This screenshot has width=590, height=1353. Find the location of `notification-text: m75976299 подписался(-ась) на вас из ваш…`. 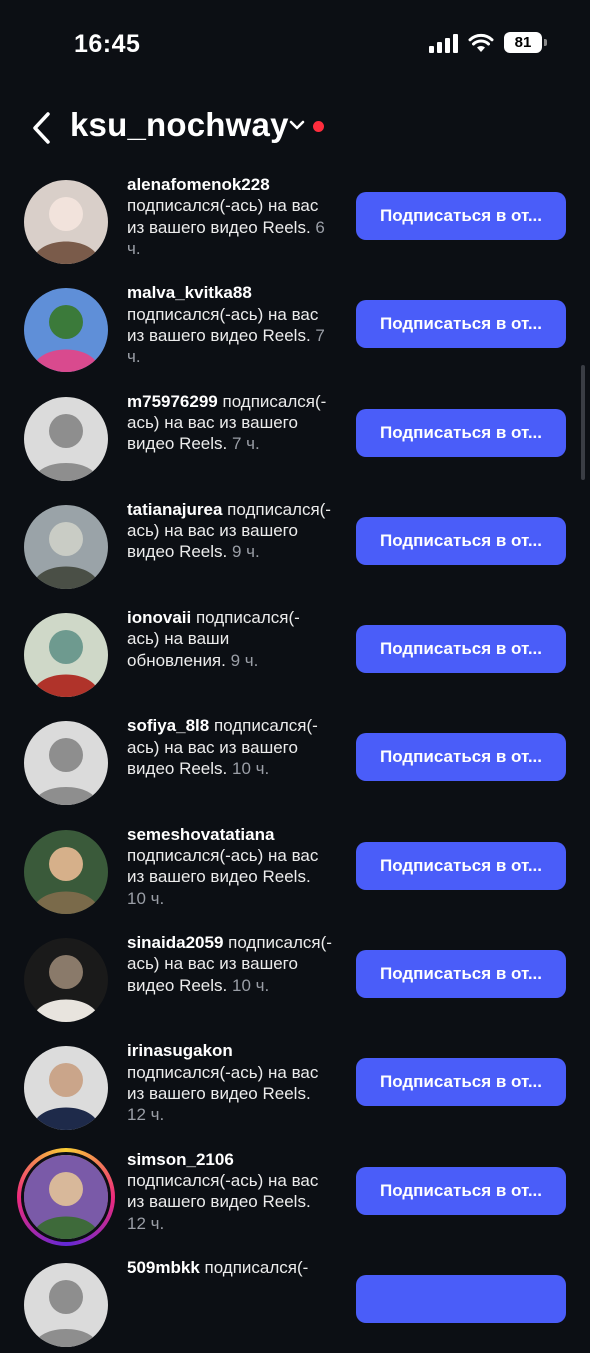

notification-text: m75976299 подписался(-ась) на вас из ваш… is located at coordinates (229, 423).